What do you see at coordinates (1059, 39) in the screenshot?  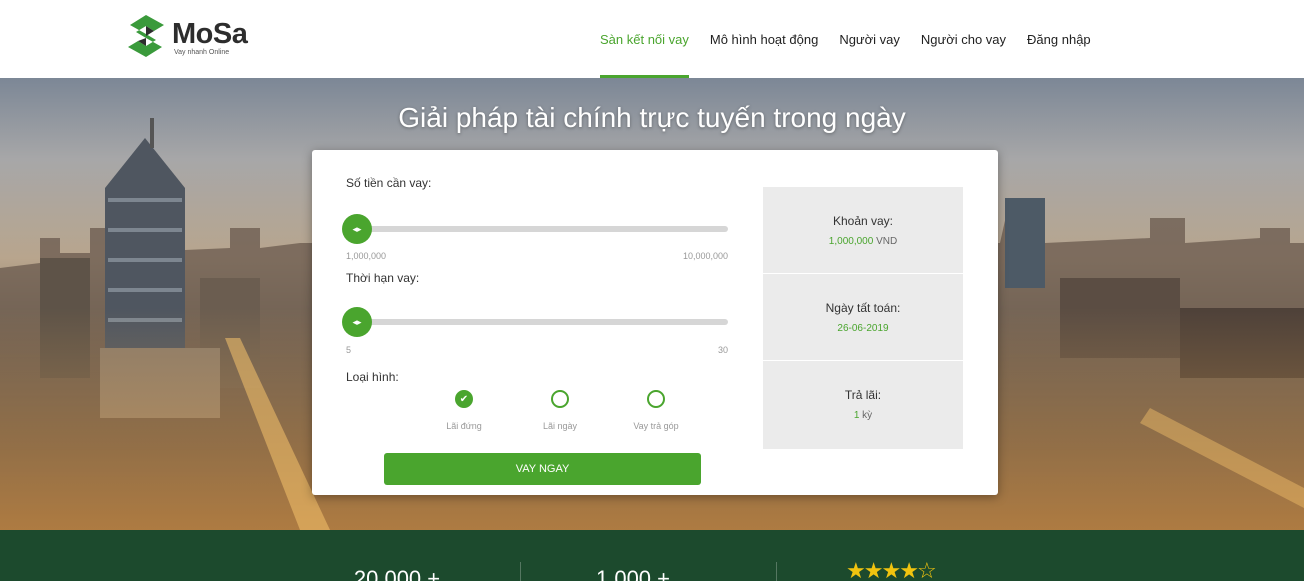 I see `nav-item-login: Đăng nhập` at bounding box center [1059, 39].